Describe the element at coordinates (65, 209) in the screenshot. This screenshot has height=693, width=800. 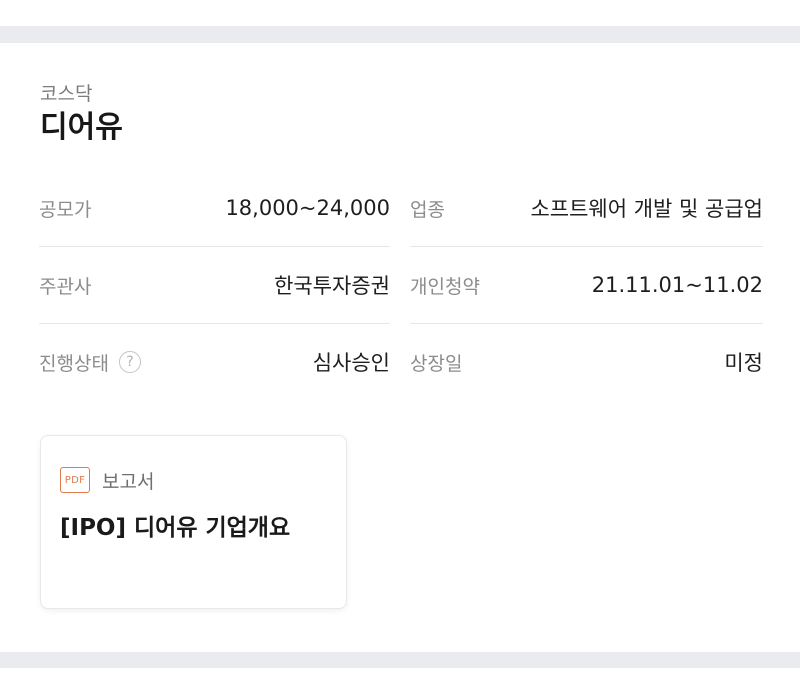
I see `offer-price-label: 공모가` at that location.